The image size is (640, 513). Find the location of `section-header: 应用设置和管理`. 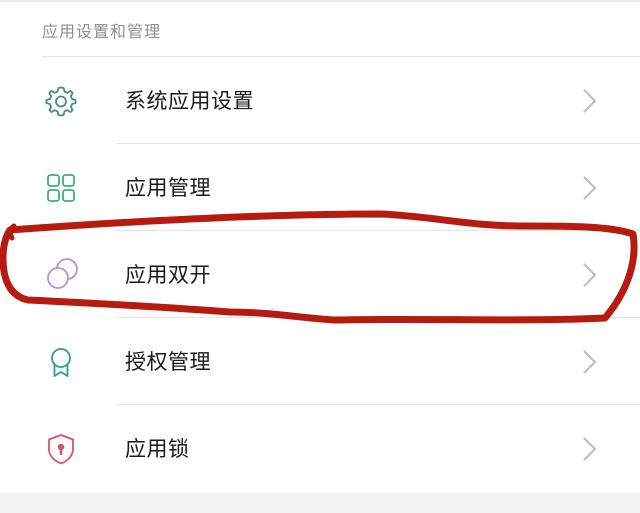

section-header: 应用设置和管理 is located at coordinates (102, 31).